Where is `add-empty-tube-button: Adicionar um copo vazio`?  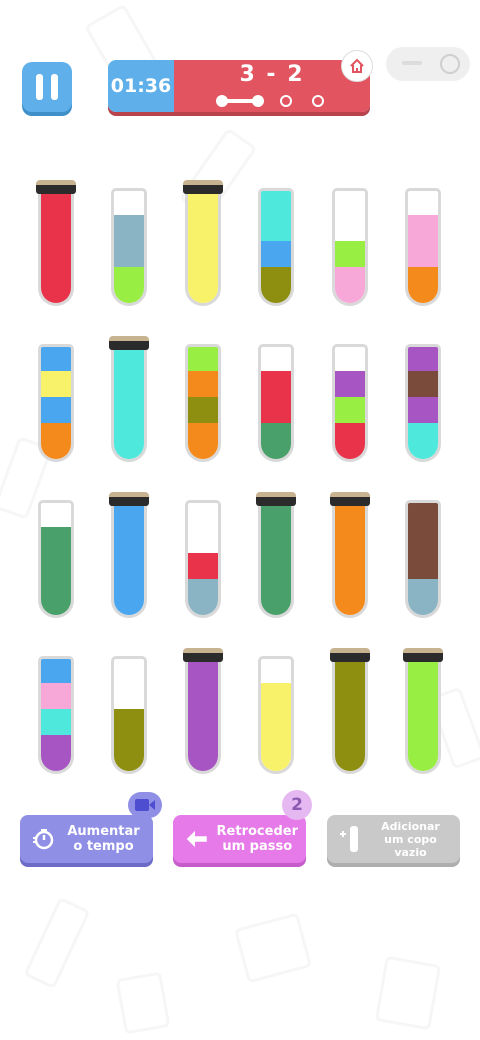
add-empty-tube-button: Adicionar um copo vazio is located at coordinates (393, 839).